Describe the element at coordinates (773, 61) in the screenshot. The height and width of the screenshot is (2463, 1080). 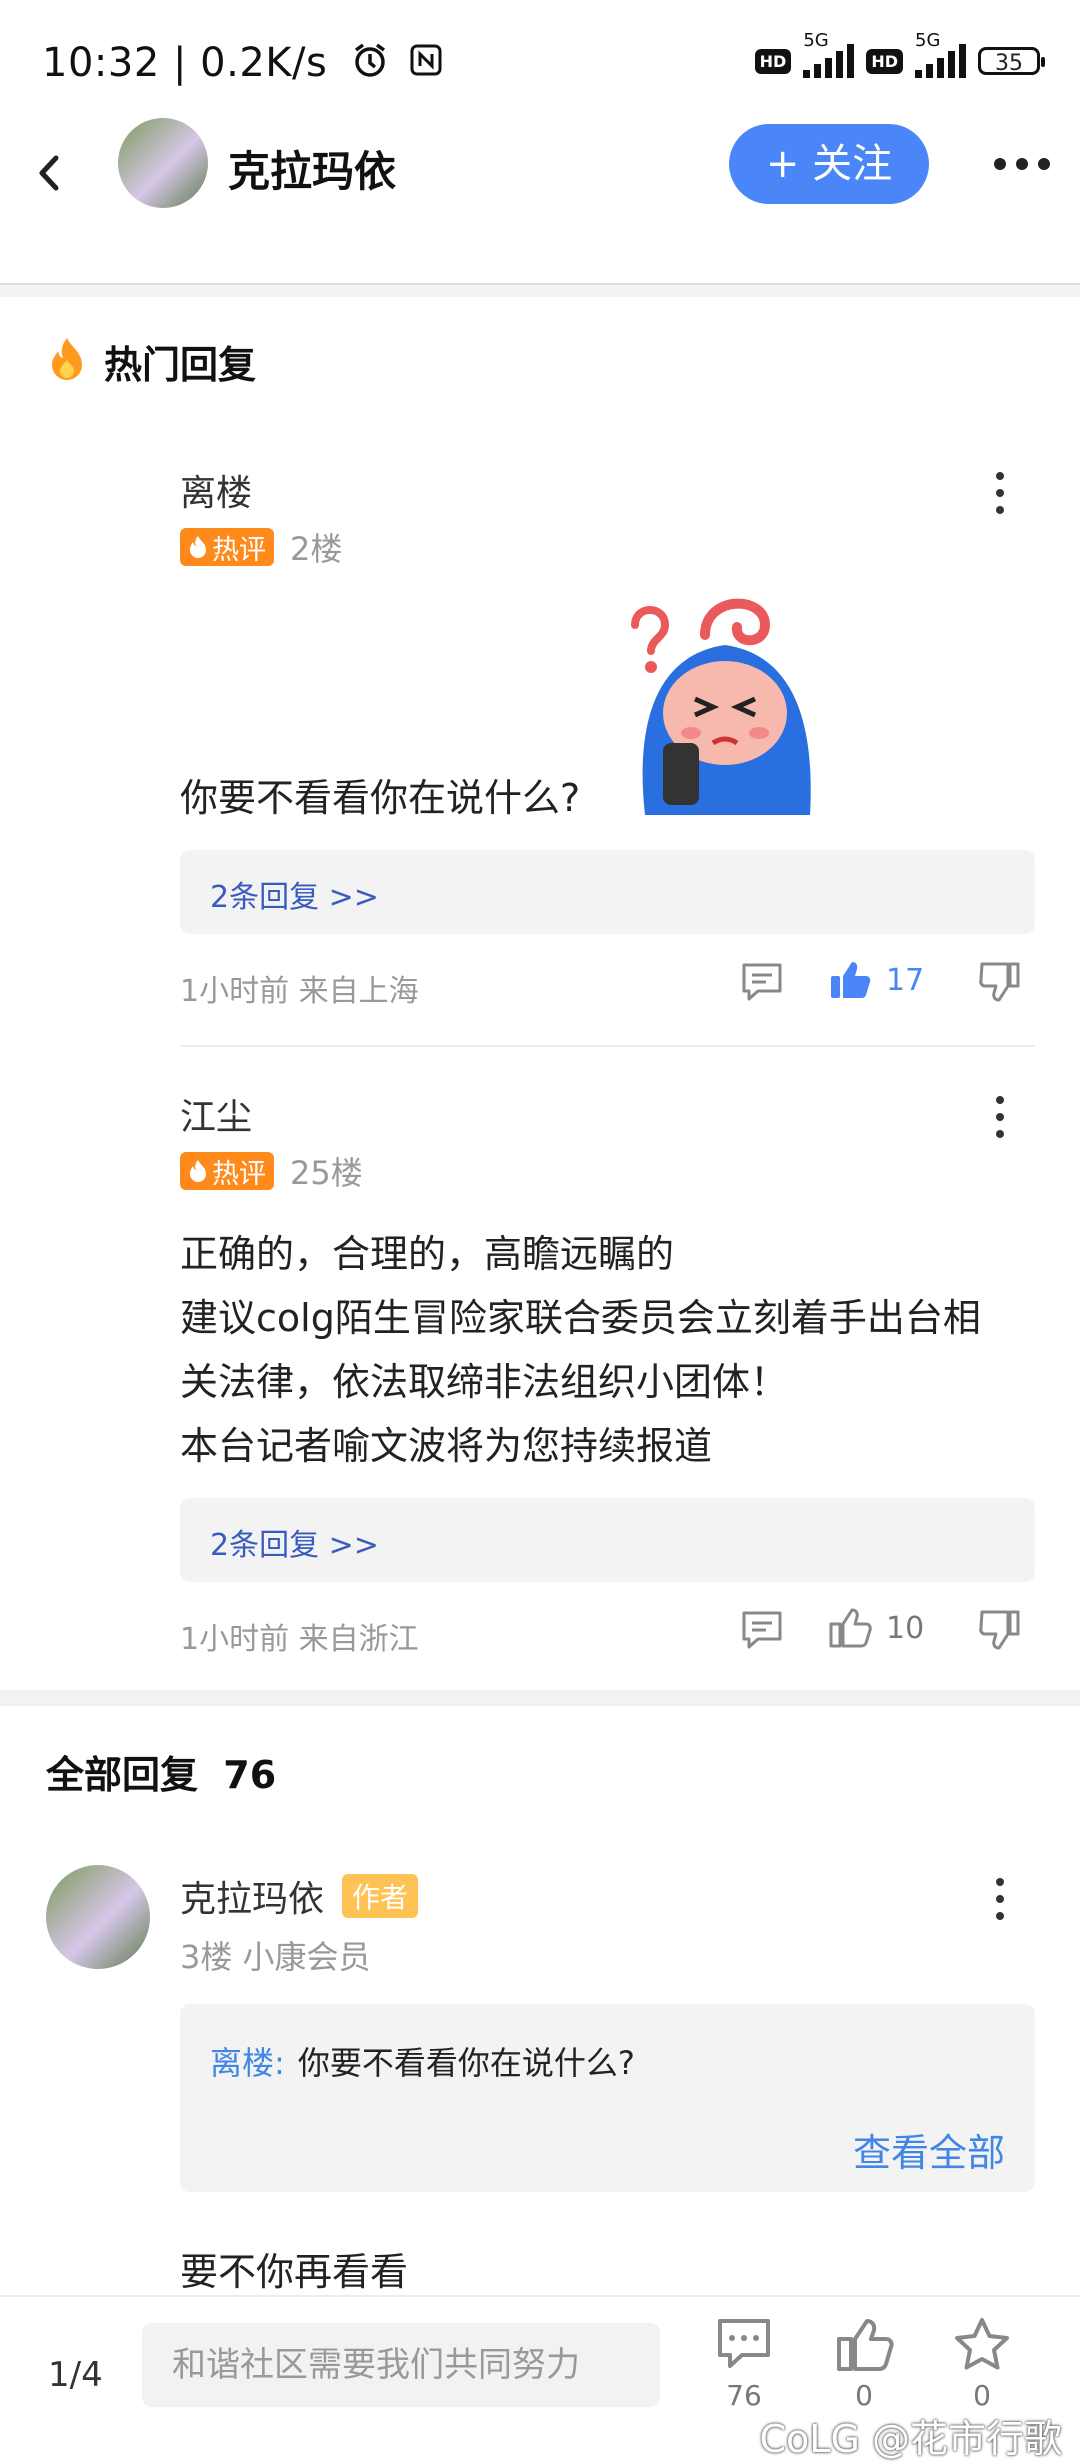
I see `hd-badge: HD` at that location.